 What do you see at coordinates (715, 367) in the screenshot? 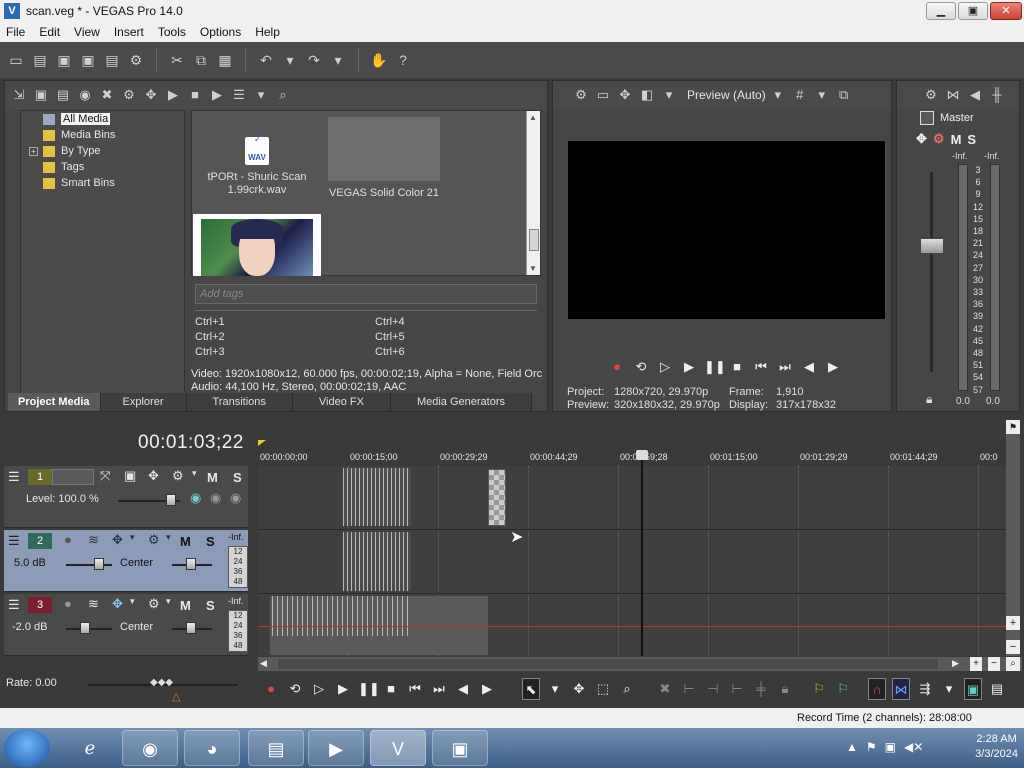
I see `pause-icon: ❚❚` at bounding box center [715, 367].